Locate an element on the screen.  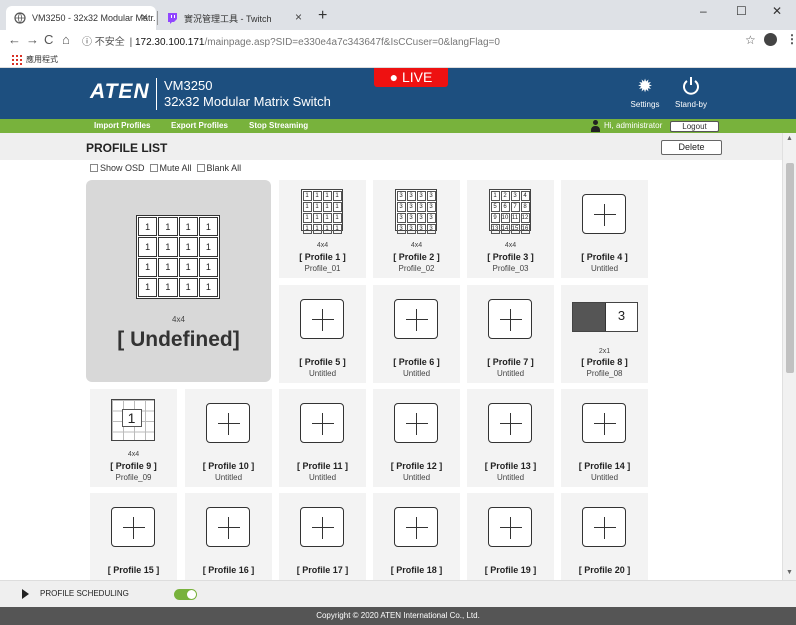
profile-card-15: [ Profile 15 ] is located at coordinates (133, 536).